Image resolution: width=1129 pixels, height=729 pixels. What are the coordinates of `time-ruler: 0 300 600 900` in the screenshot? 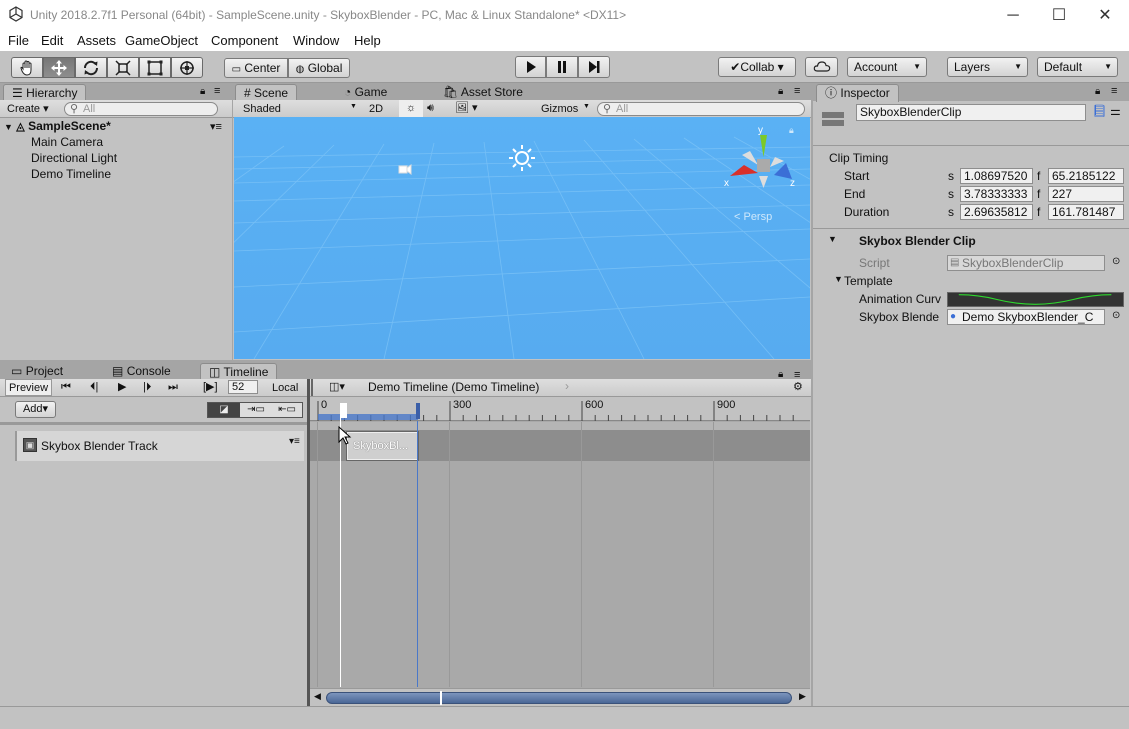 It's located at (560, 410).